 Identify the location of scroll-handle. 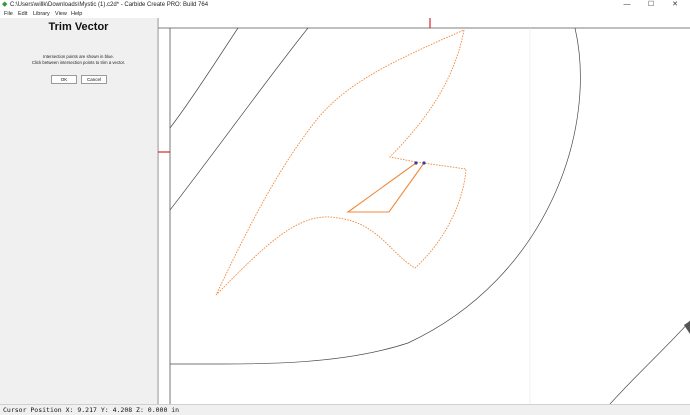
(687, 327).